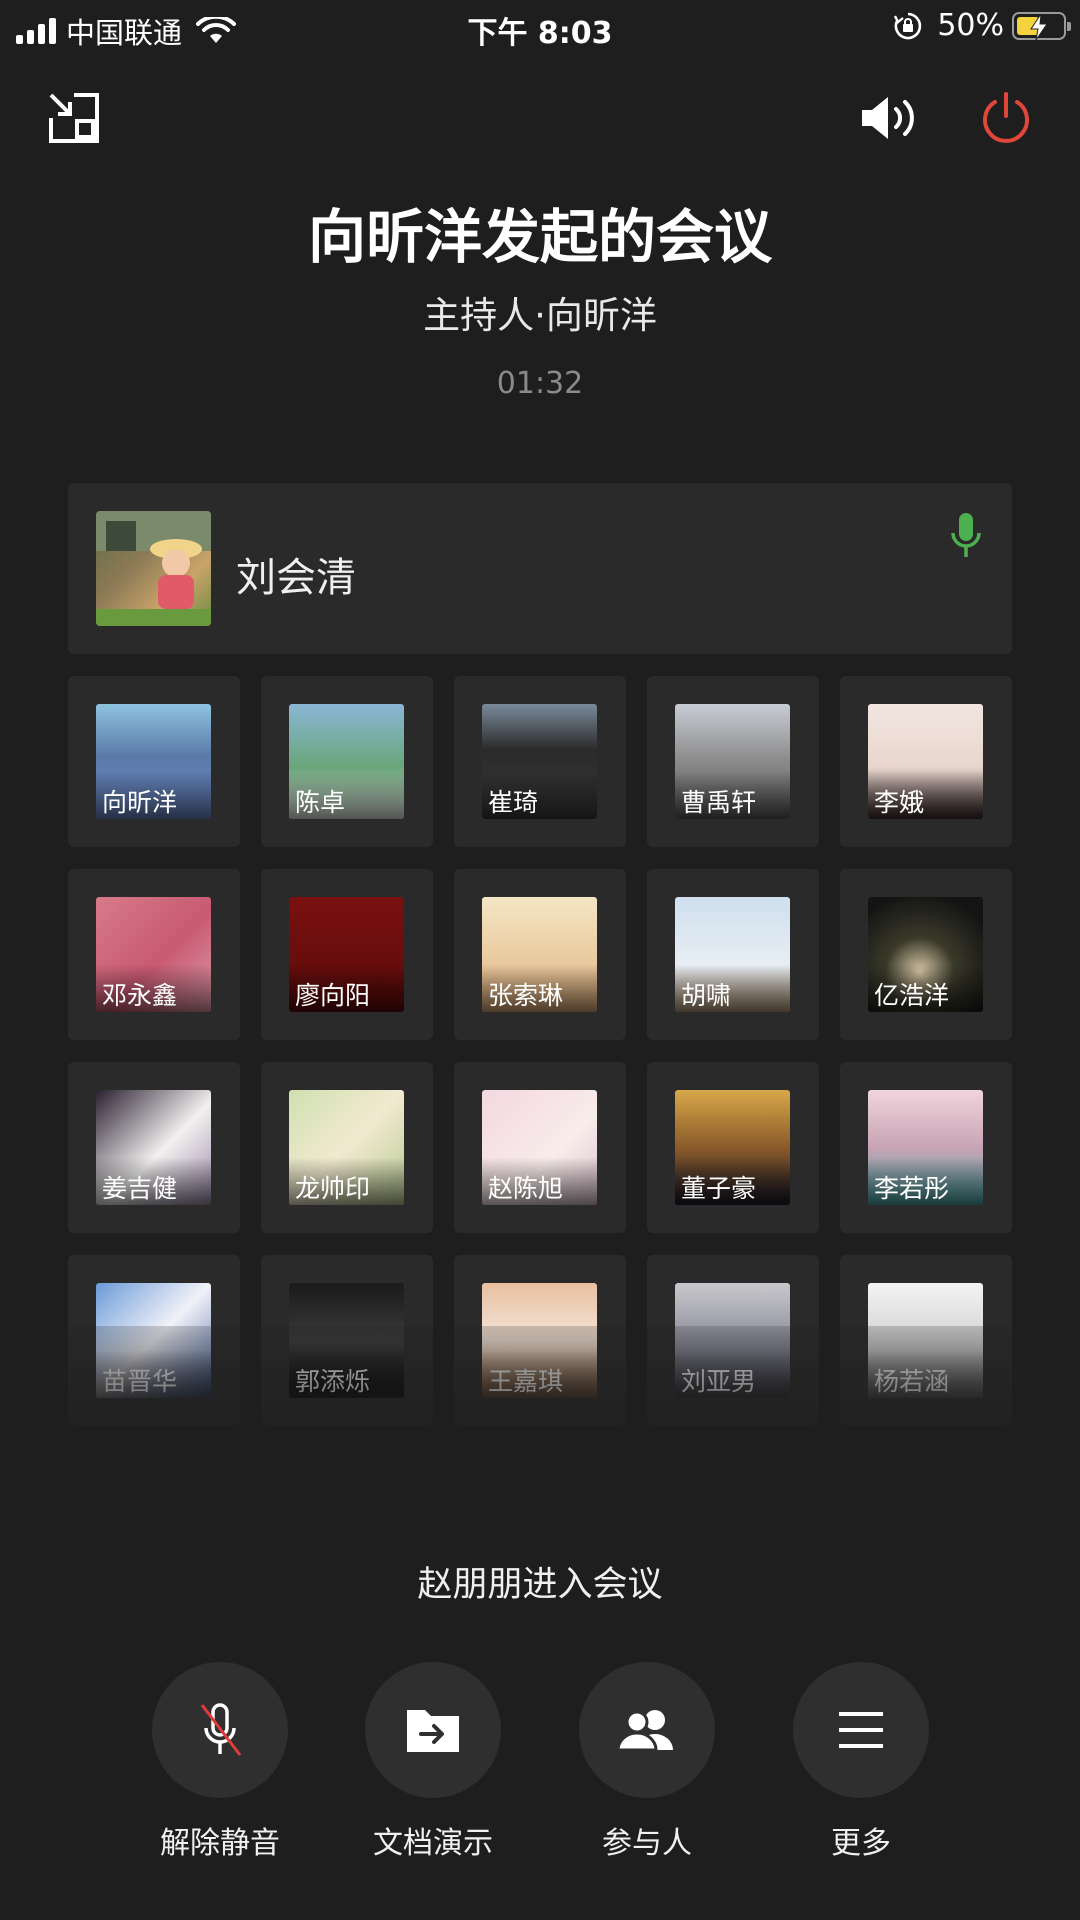  What do you see at coordinates (540, 1416) in the screenshot?
I see `grid-fade-overlay` at bounding box center [540, 1416].